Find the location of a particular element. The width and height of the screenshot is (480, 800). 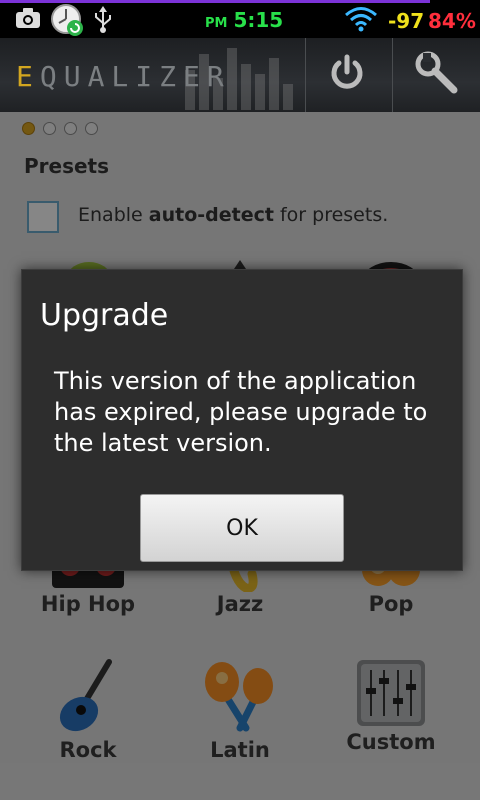

signal-strength: -97 is located at coordinates (406, 21).